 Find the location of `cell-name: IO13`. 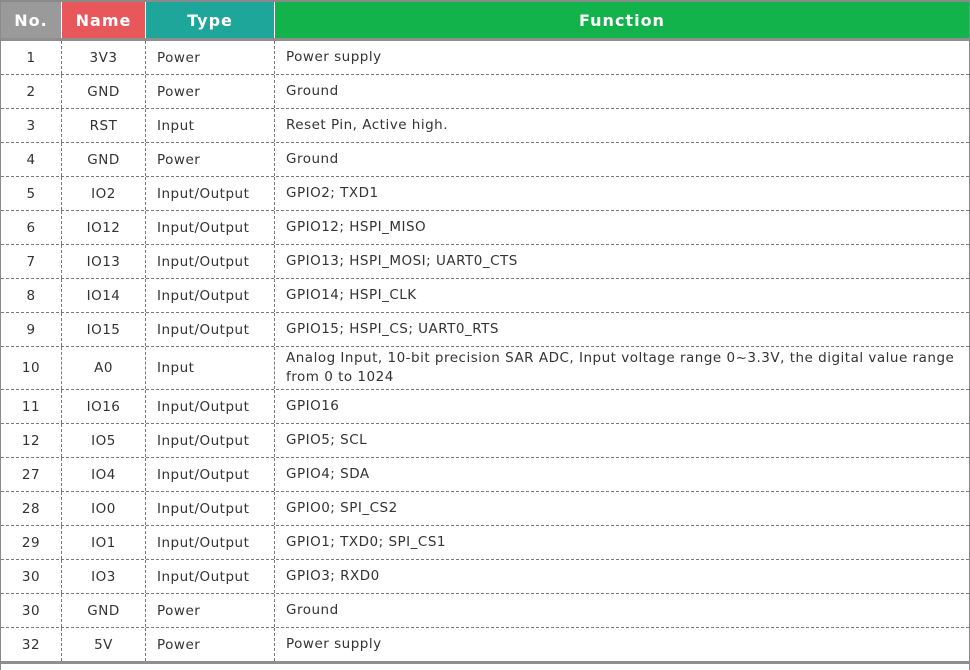

cell-name: IO13 is located at coordinates (104, 261).